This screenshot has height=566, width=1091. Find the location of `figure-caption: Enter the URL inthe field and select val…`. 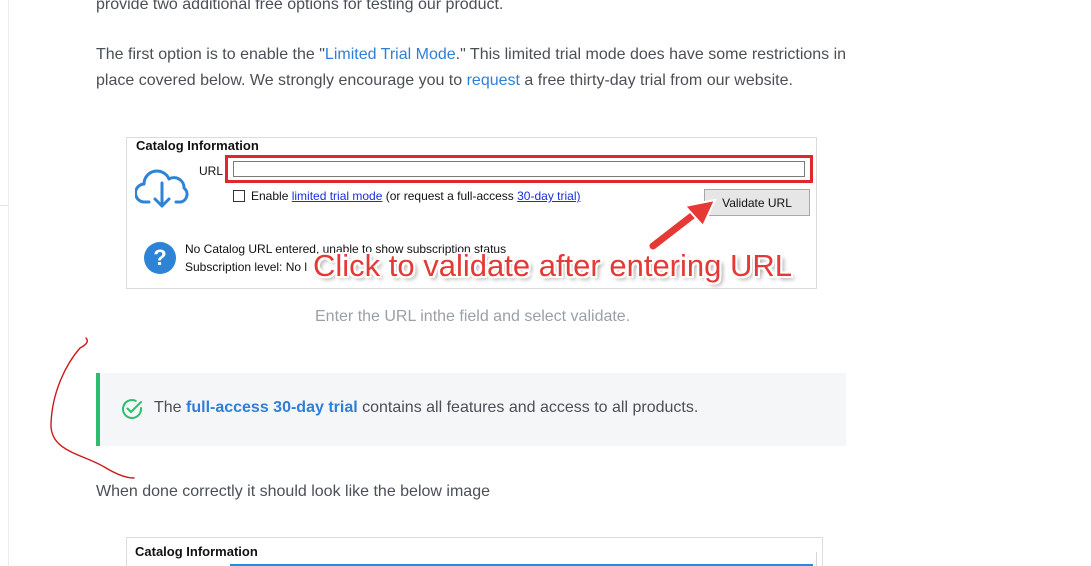

figure-caption: Enter the URL inthe field and select val… is located at coordinates (473, 316).